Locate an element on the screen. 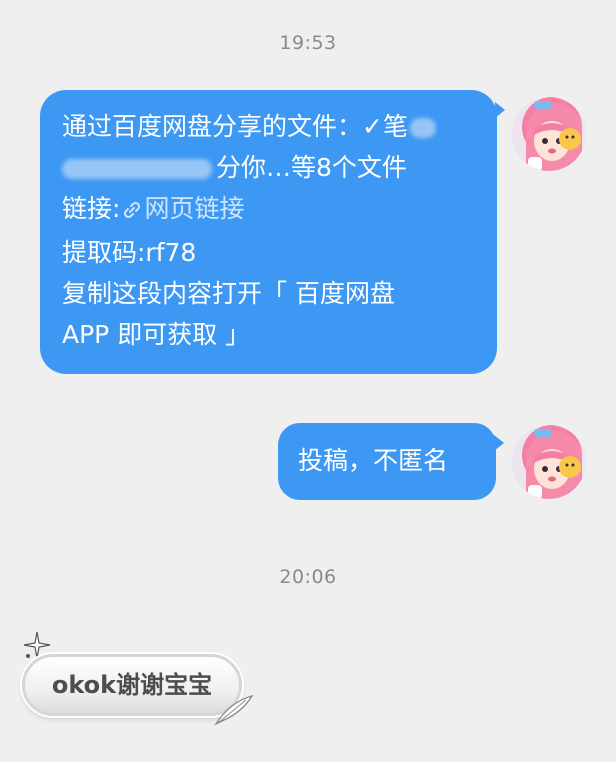  link-chain-icon is located at coordinates (132, 211).